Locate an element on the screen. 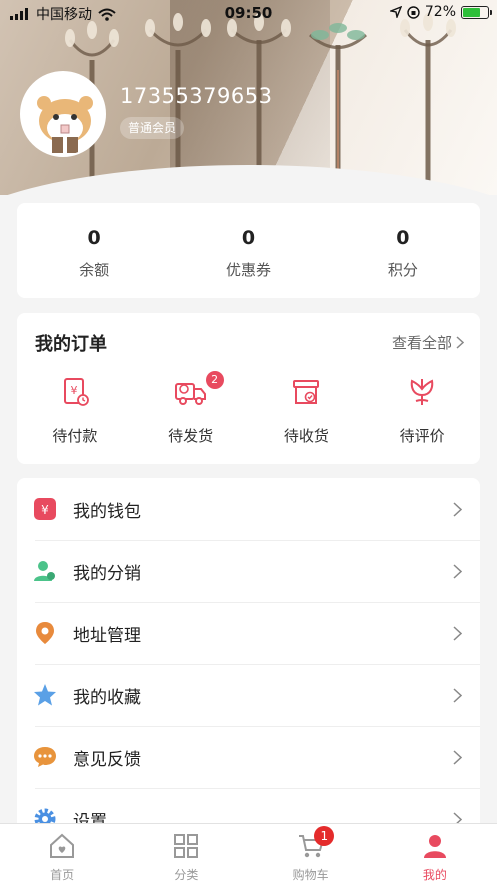  hamster-avatar-icon is located at coordinates (63, 114).